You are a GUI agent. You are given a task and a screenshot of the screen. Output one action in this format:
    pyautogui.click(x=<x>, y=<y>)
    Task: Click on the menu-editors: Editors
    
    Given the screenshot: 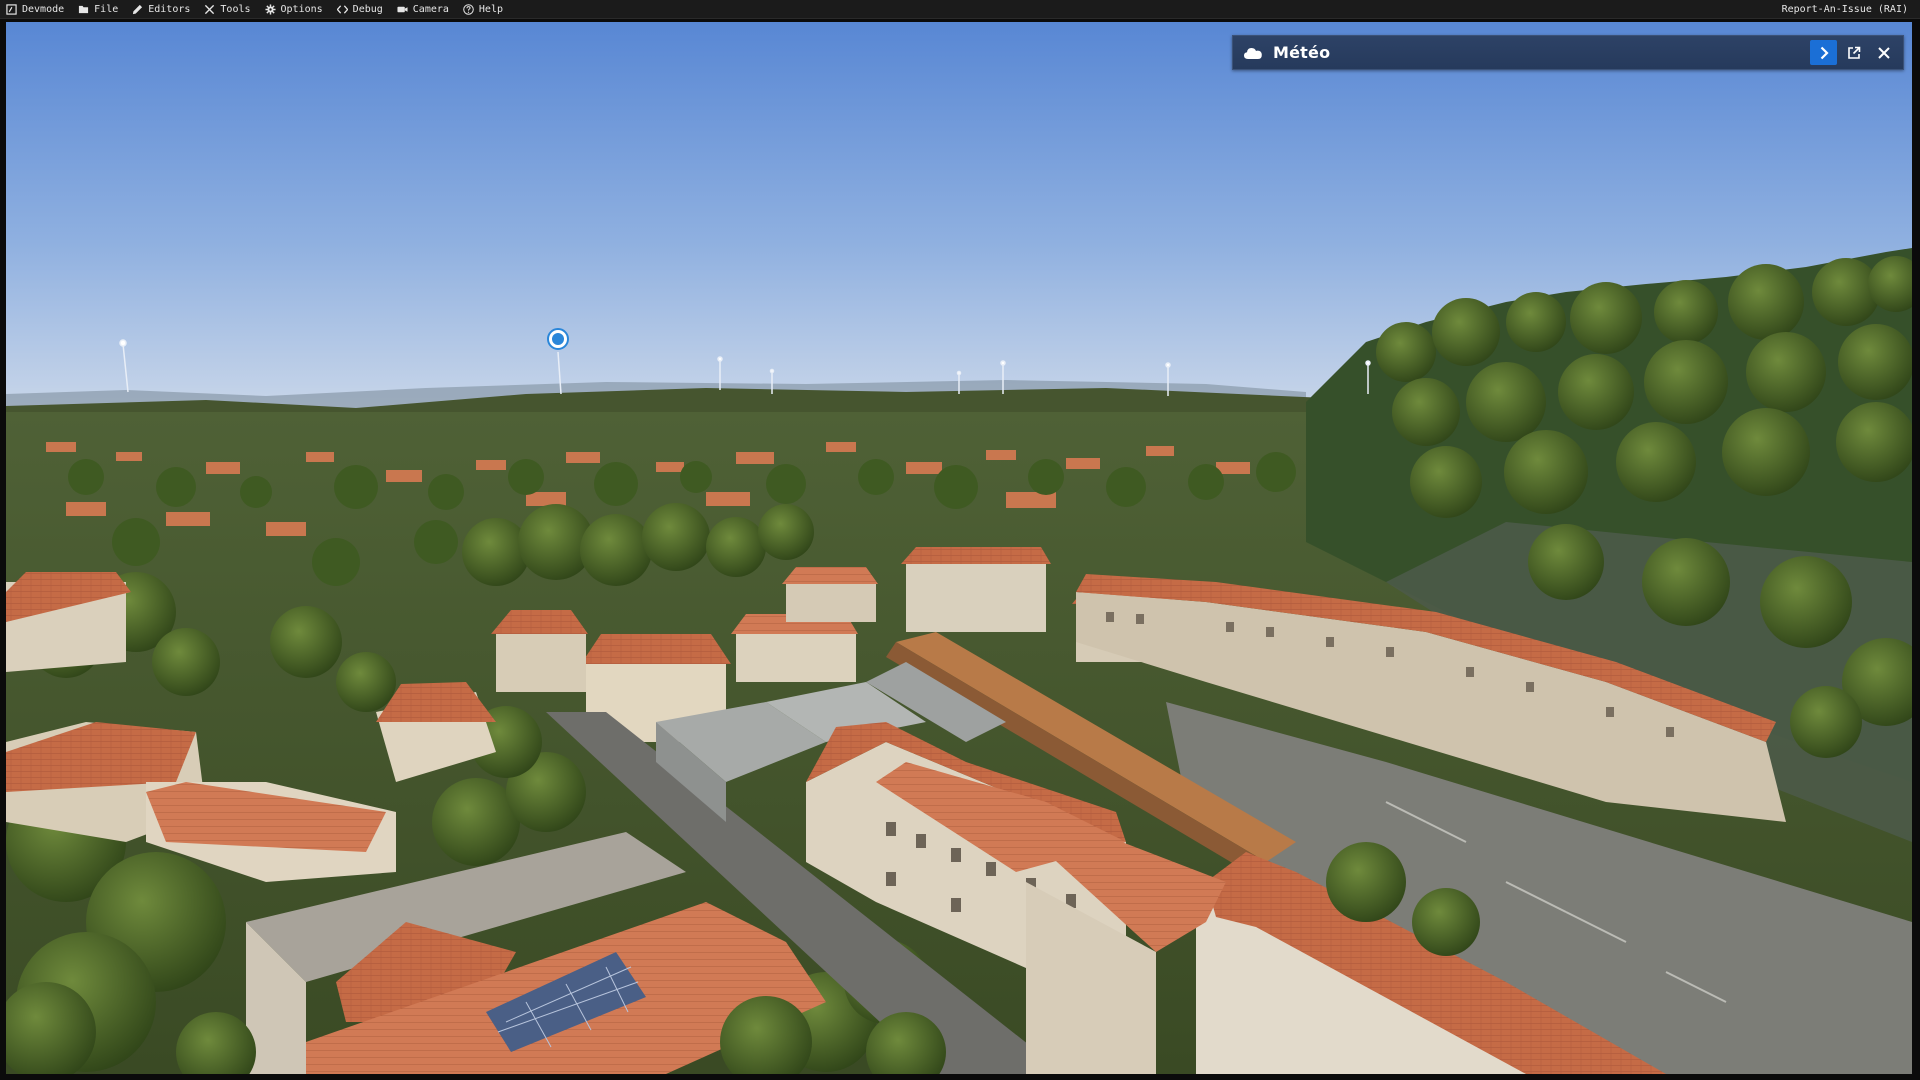 What is the action you would take?
    pyautogui.click(x=161, y=9)
    